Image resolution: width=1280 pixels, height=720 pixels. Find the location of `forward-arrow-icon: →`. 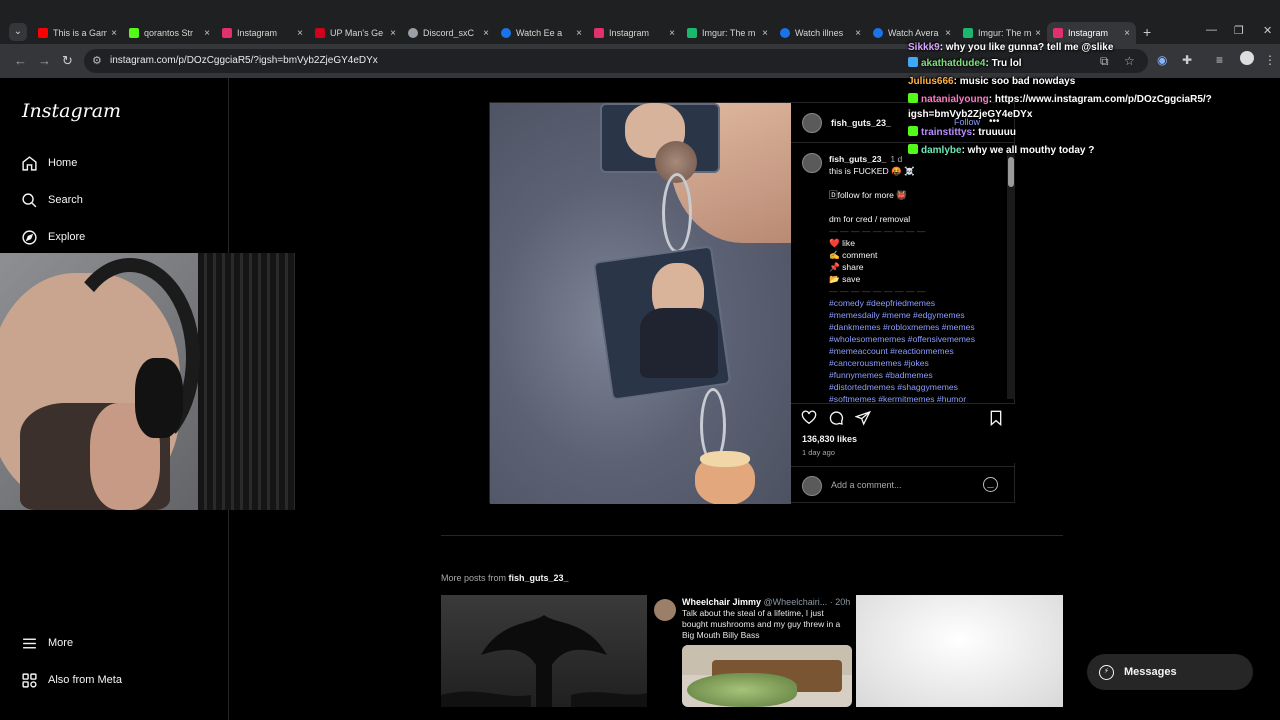

forward-arrow-icon: → is located at coordinates (44, 60).